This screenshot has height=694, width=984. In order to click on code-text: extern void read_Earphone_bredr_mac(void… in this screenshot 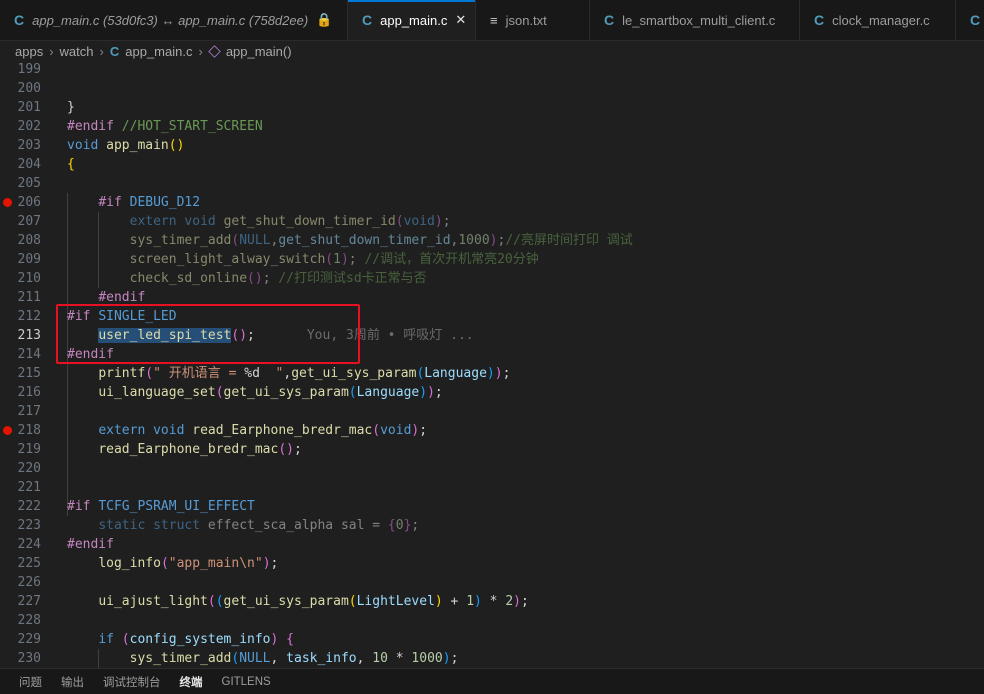, I will do `click(263, 430)`.